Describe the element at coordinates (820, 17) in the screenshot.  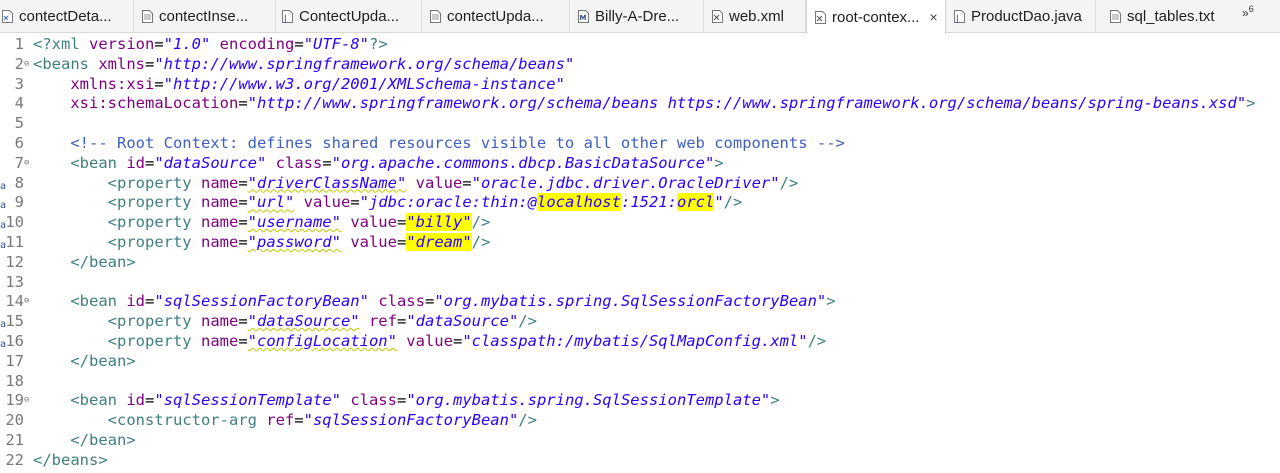
I see `xml-file-icon` at that location.